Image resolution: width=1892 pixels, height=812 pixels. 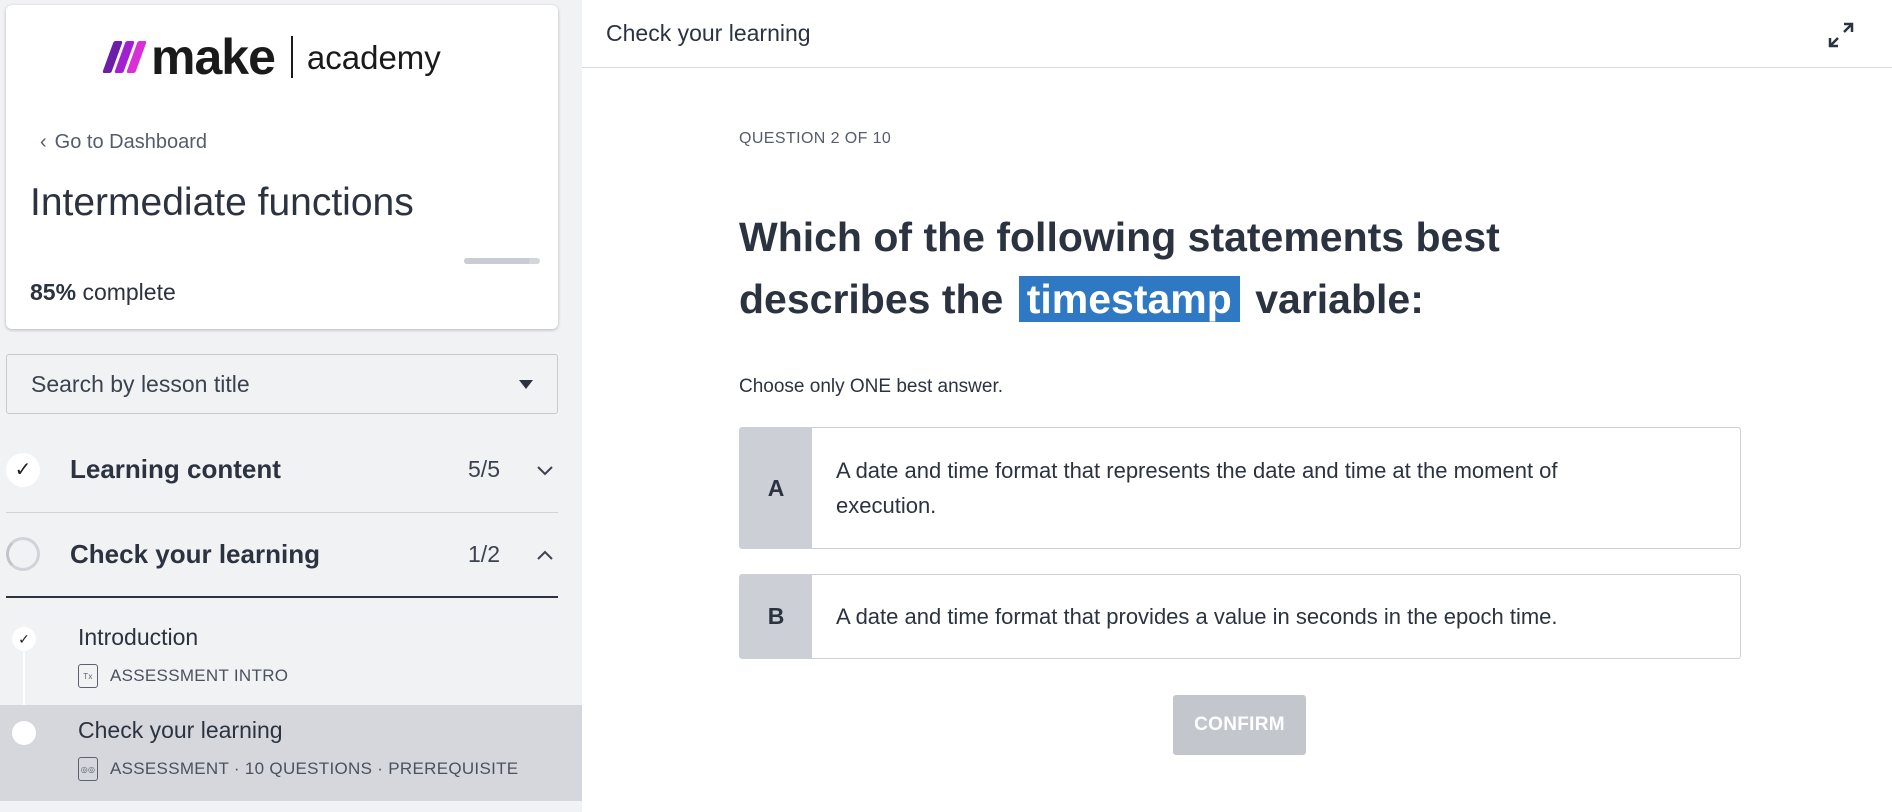 I want to click on section-title: Learning content, so click(x=175, y=469).